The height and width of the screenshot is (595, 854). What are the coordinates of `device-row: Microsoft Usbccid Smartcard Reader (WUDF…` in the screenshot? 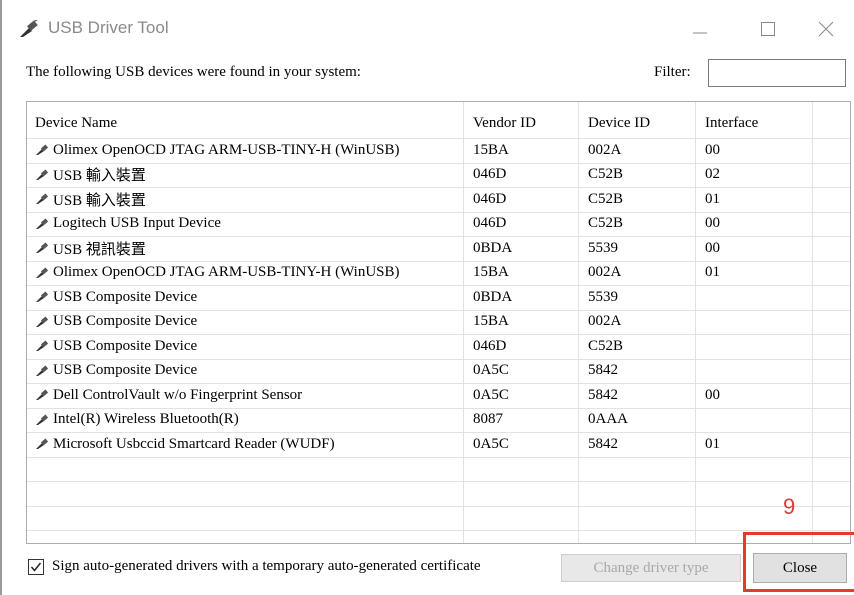 It's located at (438, 444).